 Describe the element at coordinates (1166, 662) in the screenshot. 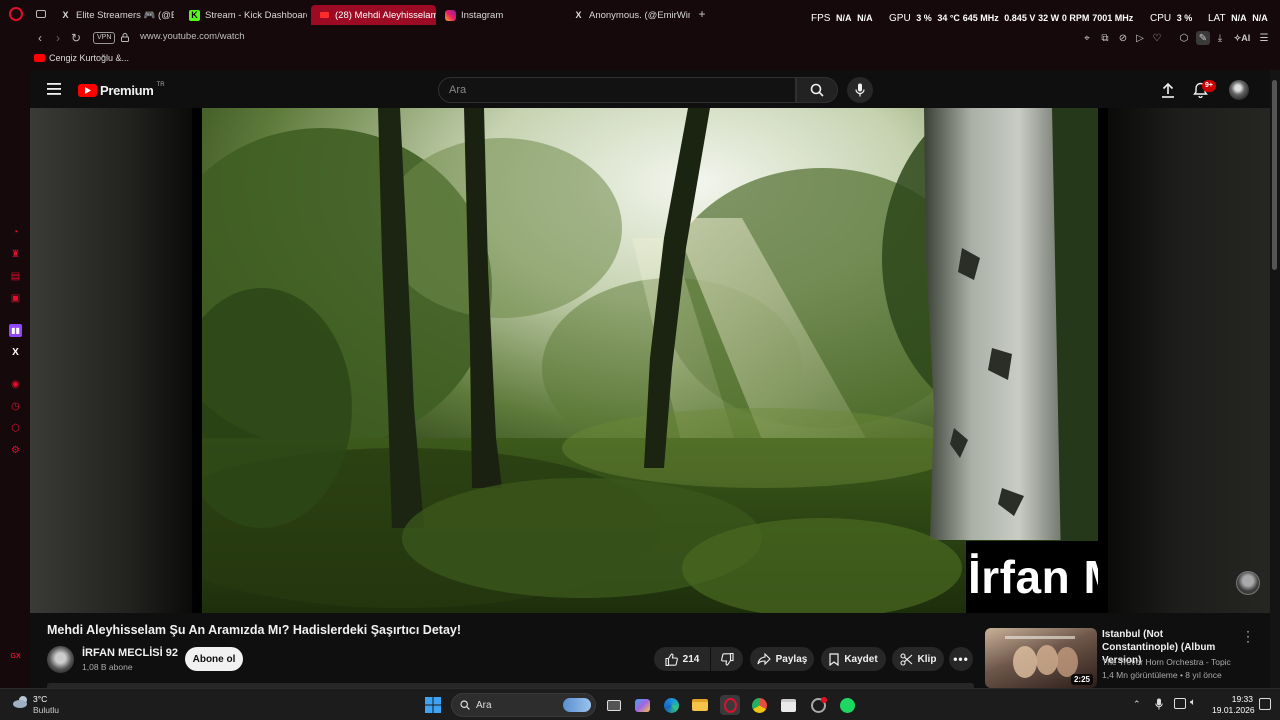

I see `recommended-video-channel: The Trevor Horn Orchestra - Topic` at that location.